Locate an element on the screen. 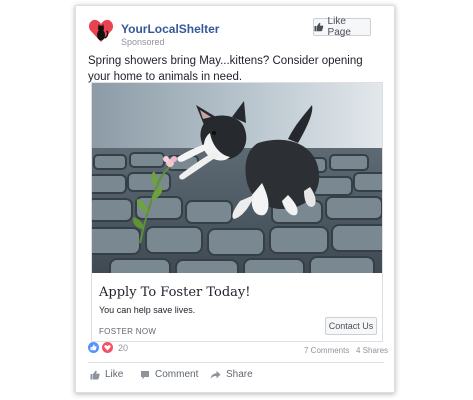 The image size is (473, 400). comments-count: 7 Comments is located at coordinates (326, 350).